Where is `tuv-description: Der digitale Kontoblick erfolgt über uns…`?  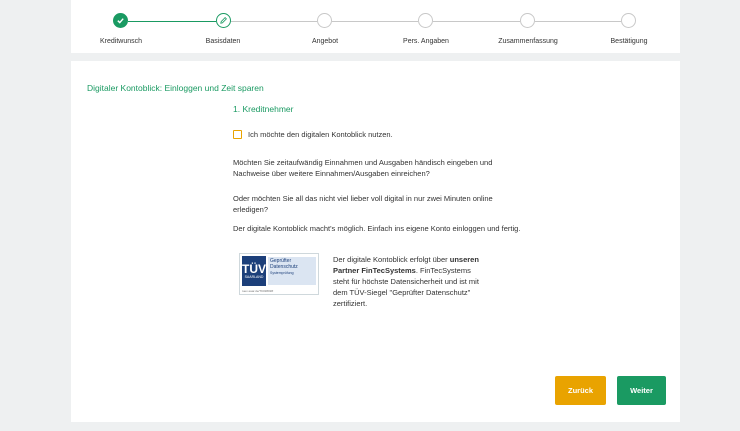
tuv-description: Der digitale Kontoblick erfolgt über uns… is located at coordinates (410, 281).